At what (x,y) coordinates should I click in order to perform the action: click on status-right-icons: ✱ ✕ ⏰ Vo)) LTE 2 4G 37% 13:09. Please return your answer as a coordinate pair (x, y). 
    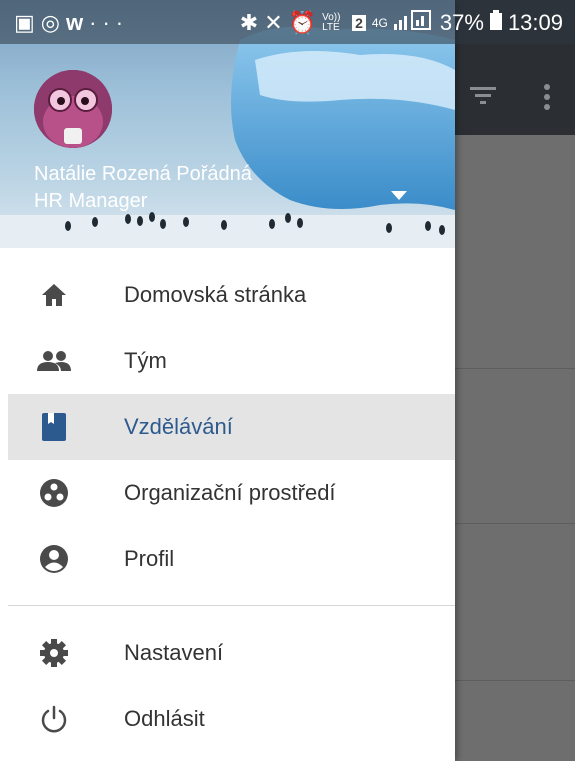
    Looking at the image, I should click on (401, 23).